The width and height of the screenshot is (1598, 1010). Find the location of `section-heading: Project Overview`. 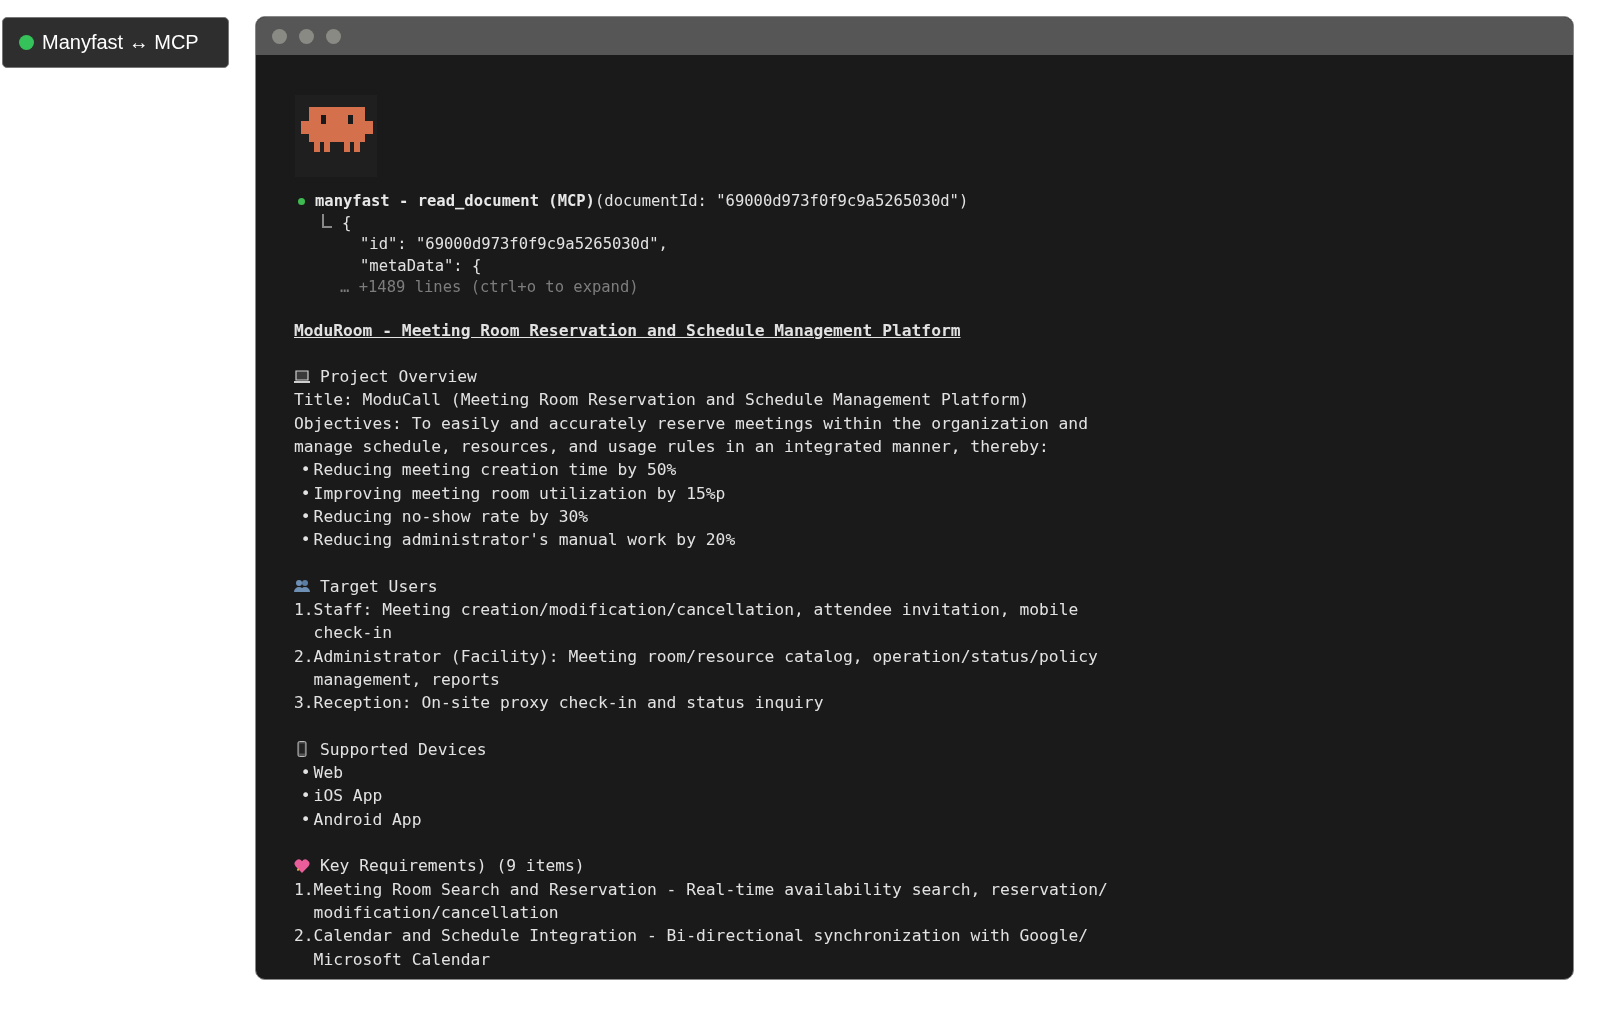

section-heading: Project Overview is located at coordinates (398, 377).